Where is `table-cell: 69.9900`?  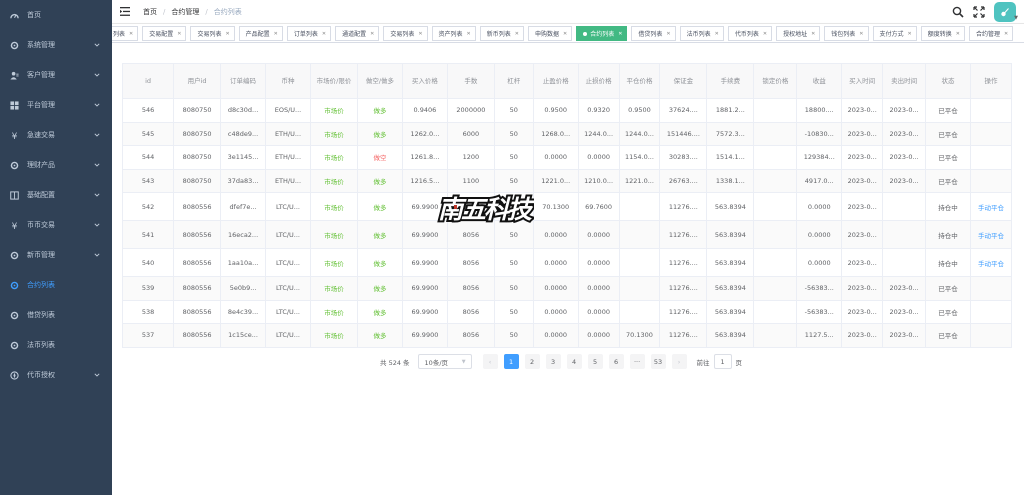 table-cell: 69.9900 is located at coordinates (425, 262).